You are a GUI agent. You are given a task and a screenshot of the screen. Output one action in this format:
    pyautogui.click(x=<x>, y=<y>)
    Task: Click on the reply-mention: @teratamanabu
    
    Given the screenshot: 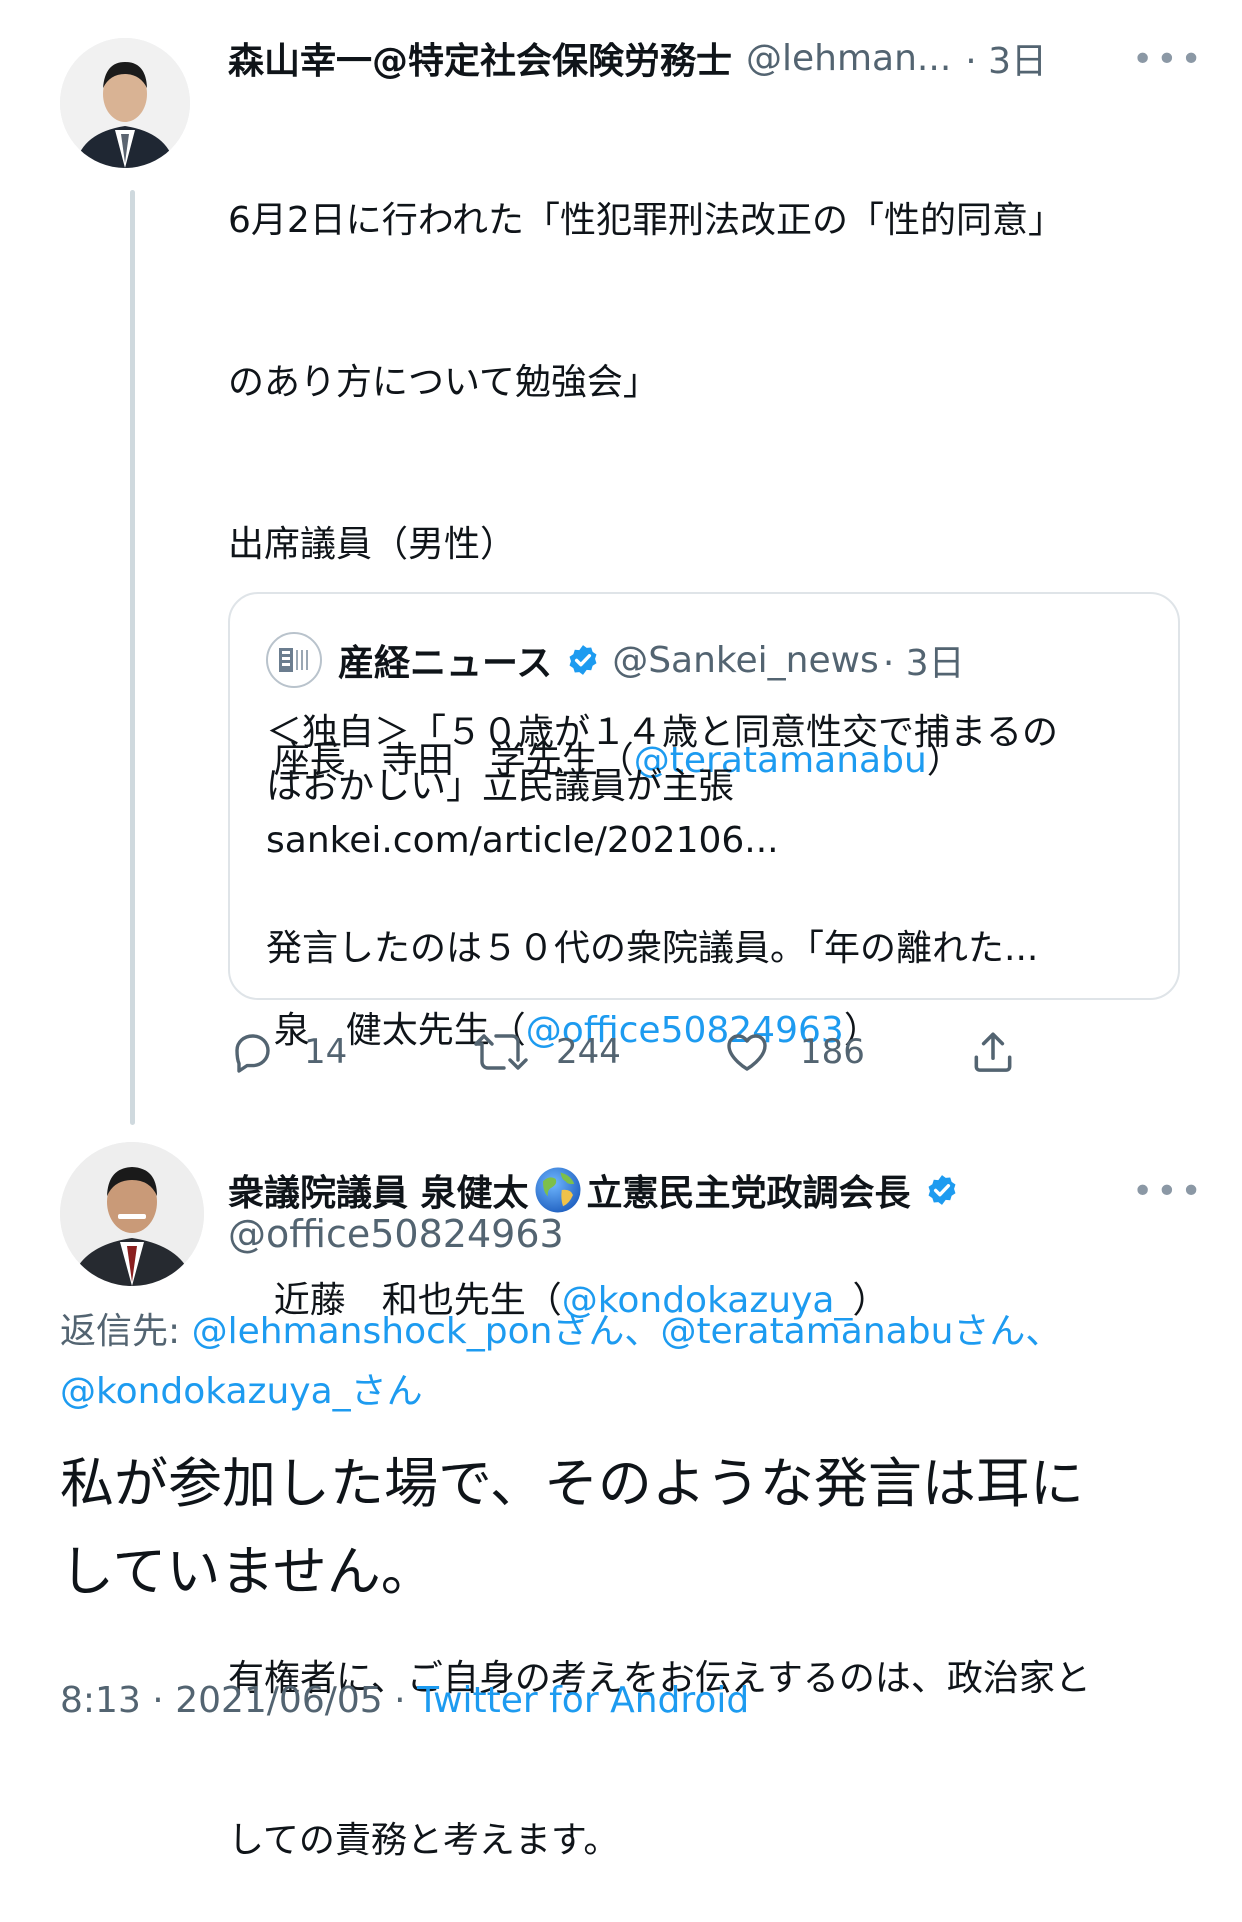 What is the action you would take?
    pyautogui.click(x=806, y=1331)
    